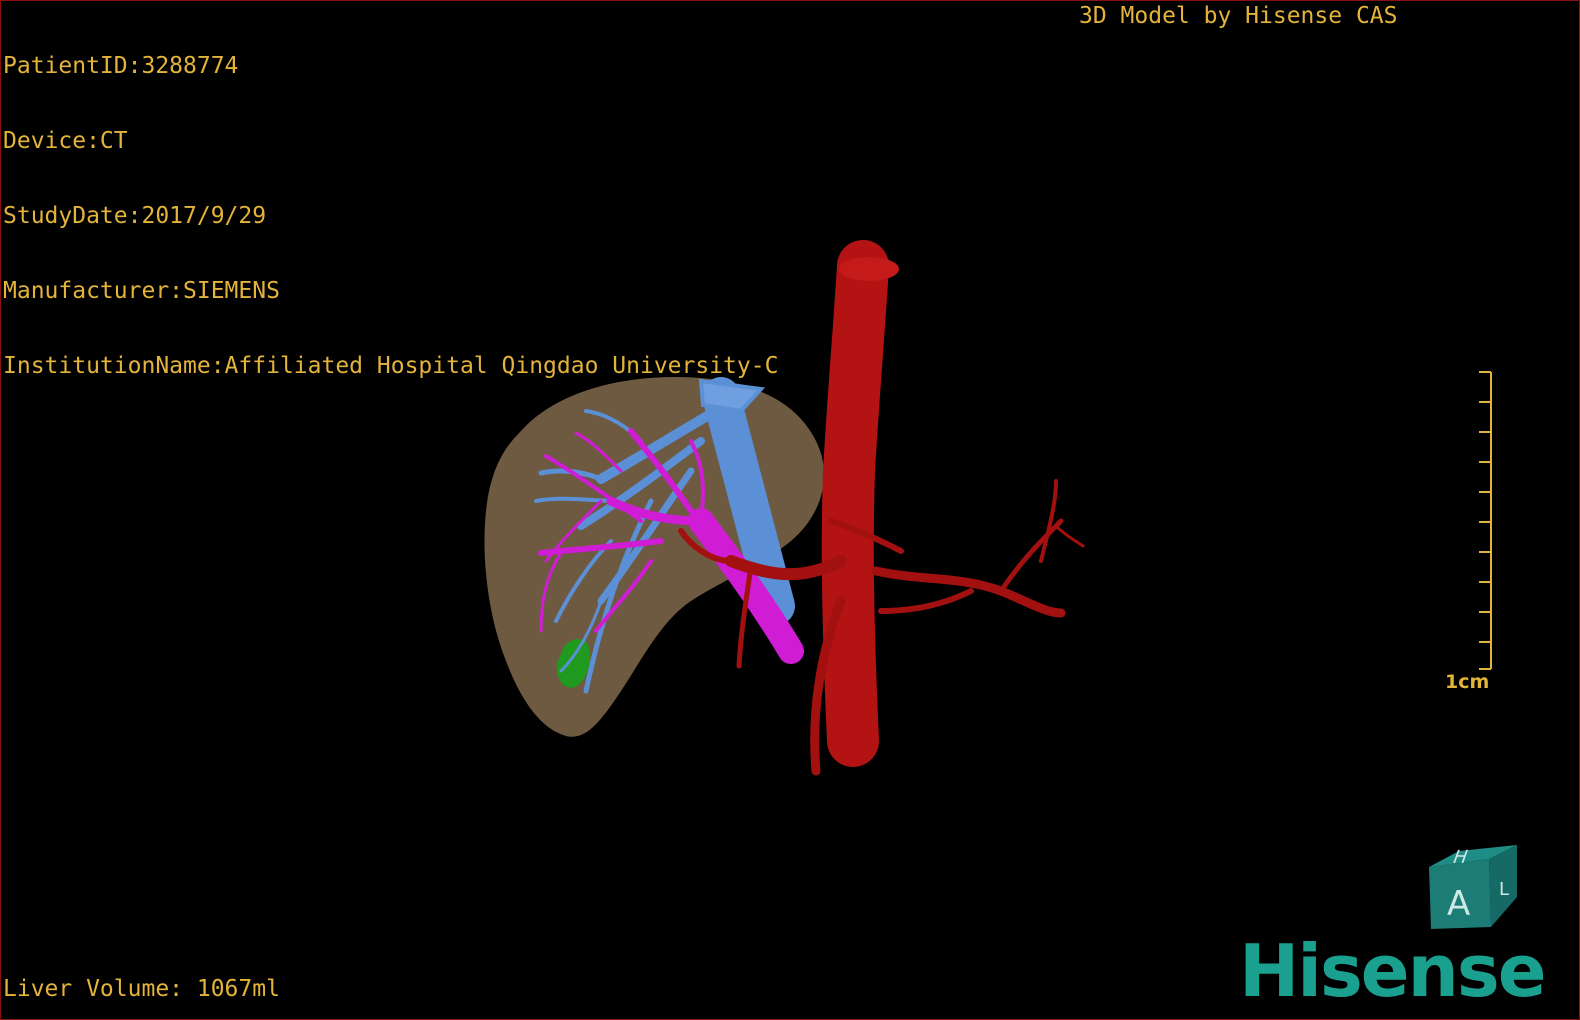 The image size is (1580, 1020). What do you see at coordinates (1467, 682) in the screenshot?
I see `scale-bar-label: 1cm` at bounding box center [1467, 682].